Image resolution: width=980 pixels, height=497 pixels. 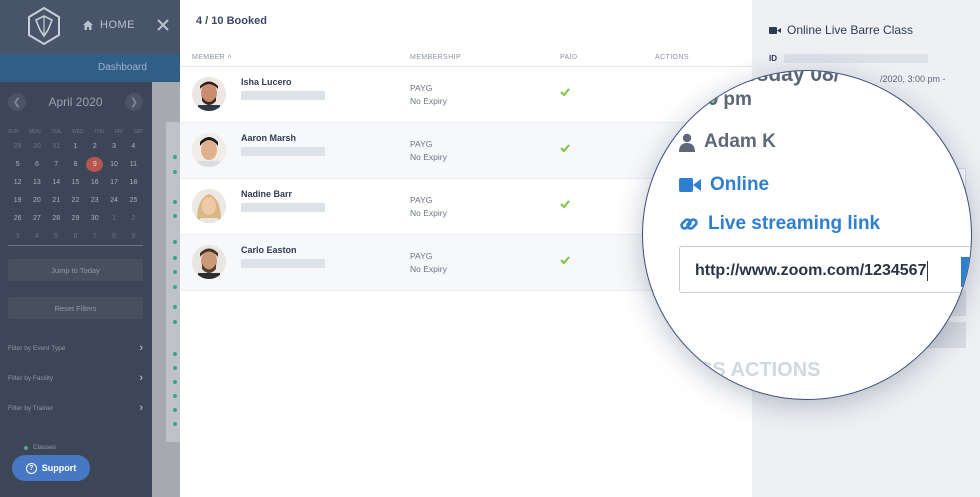 I want to click on calendar-weekday: TUE, so click(x=56, y=132).